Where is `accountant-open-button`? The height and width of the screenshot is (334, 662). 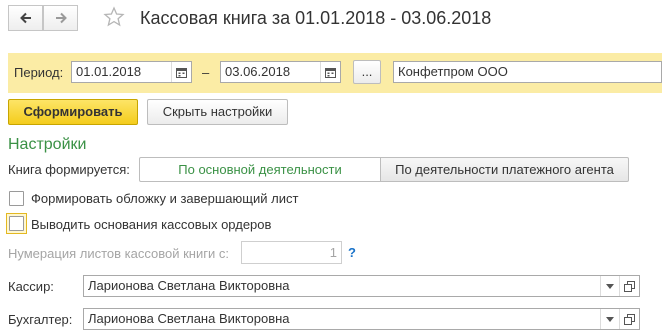
accountant-open-button is located at coordinates (629, 319).